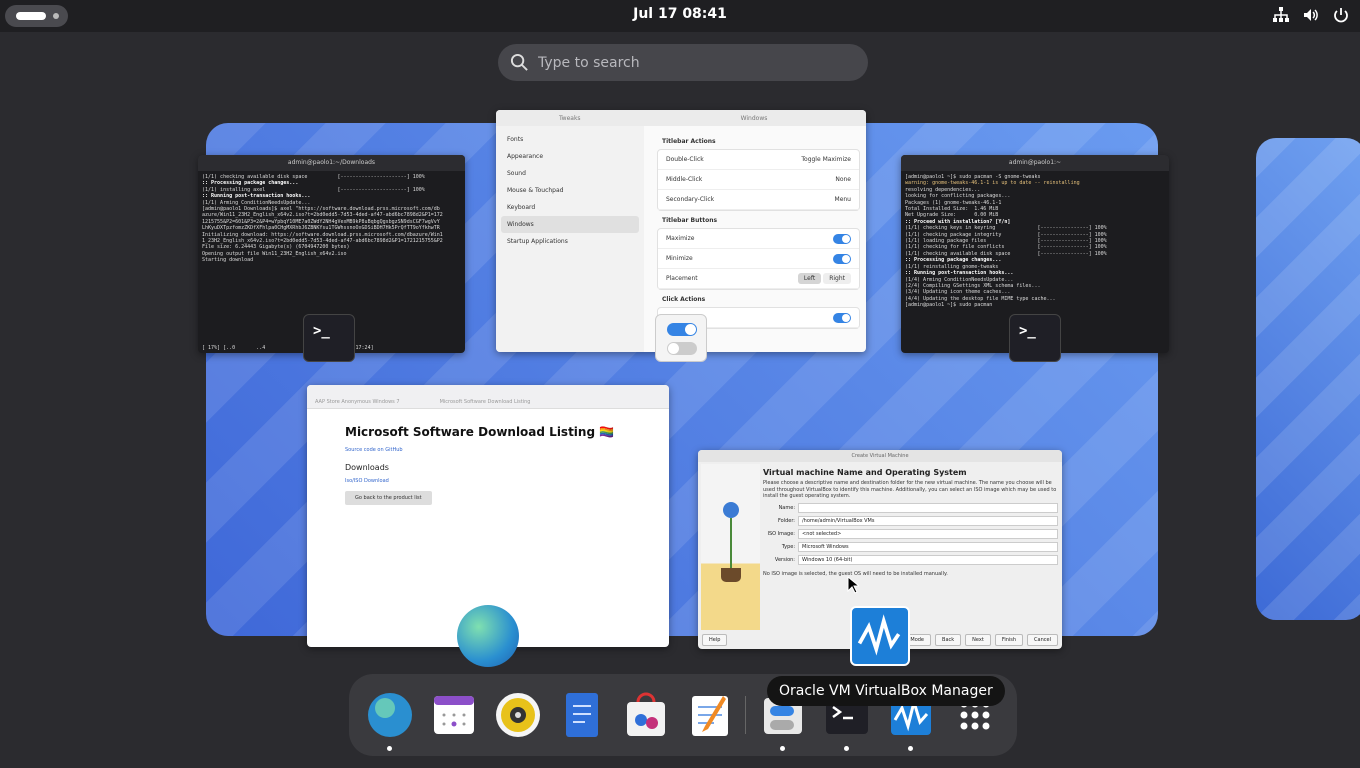 The height and width of the screenshot is (768, 1360). Describe the element at coordinates (842, 238) in the screenshot. I see `maximize-toggle` at that location.